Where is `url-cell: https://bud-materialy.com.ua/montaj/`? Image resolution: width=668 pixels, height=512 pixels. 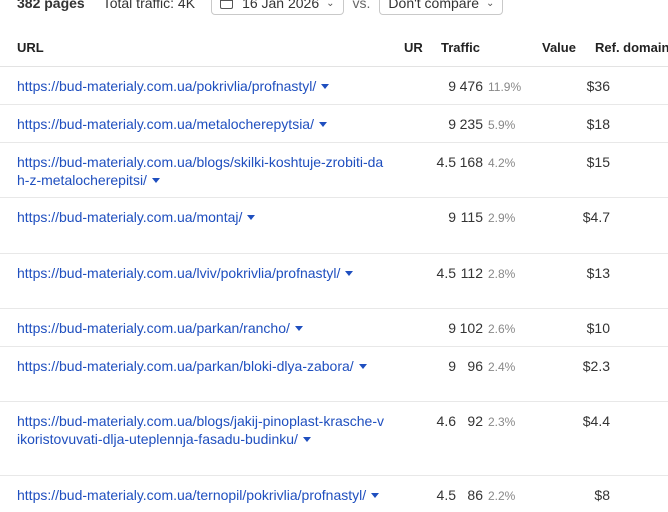 url-cell: https://bud-materialy.com.ua/montaj/ is located at coordinates (201, 217).